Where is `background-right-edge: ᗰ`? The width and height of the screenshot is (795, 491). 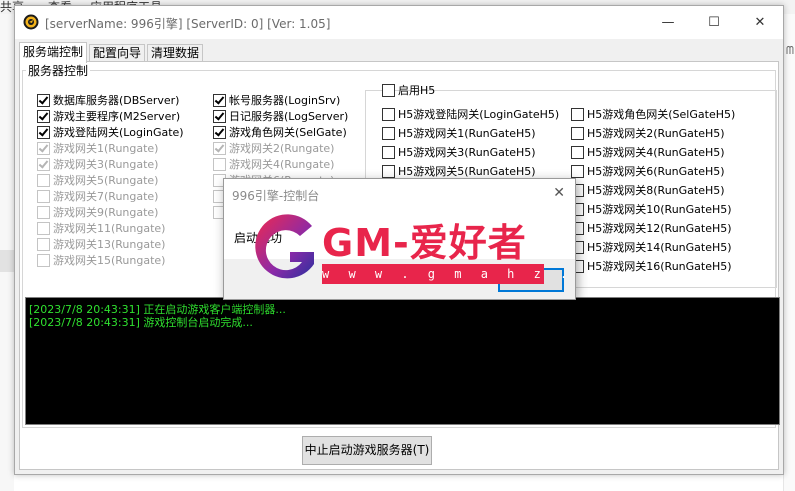
background-right-edge: ᗰ is located at coordinates (789, 252).